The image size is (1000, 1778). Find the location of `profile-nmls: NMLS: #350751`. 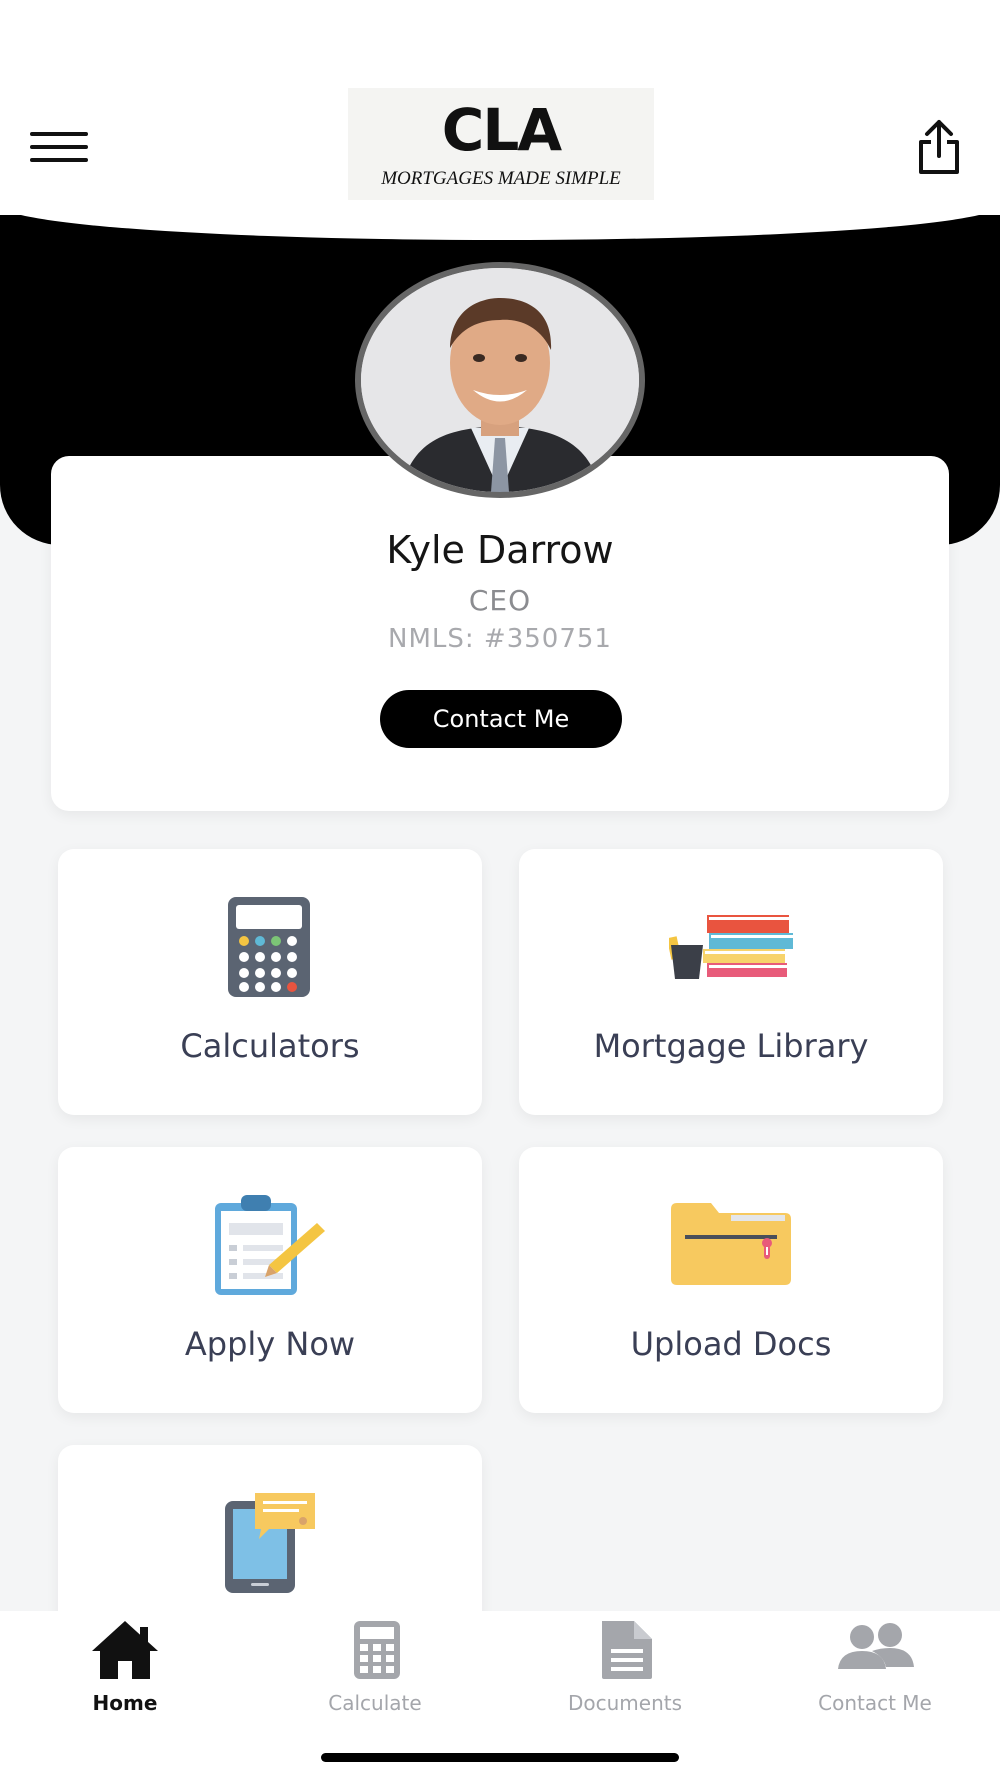

profile-nmls: NMLS: #350751 is located at coordinates (500, 639).